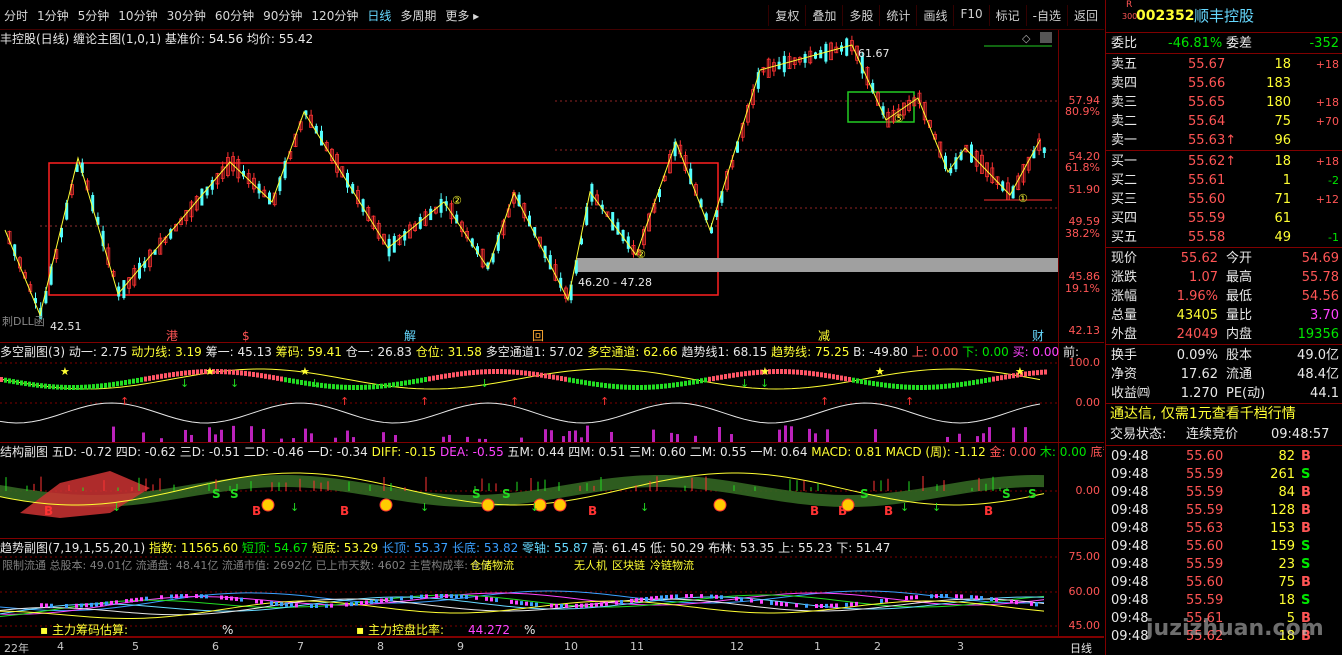  What do you see at coordinates (1224, 564) in the screenshot?
I see `tick-row: 09:48 55.59 23 S` at bounding box center [1224, 564].